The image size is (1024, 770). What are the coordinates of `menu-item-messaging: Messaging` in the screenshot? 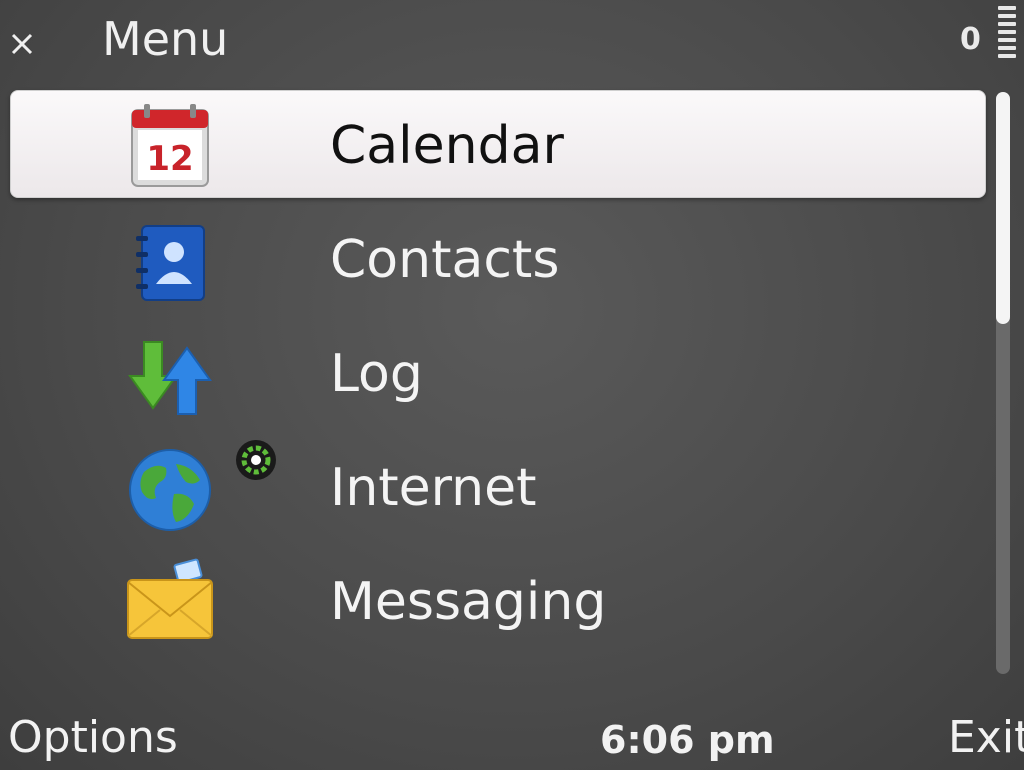 It's located at (497, 603).